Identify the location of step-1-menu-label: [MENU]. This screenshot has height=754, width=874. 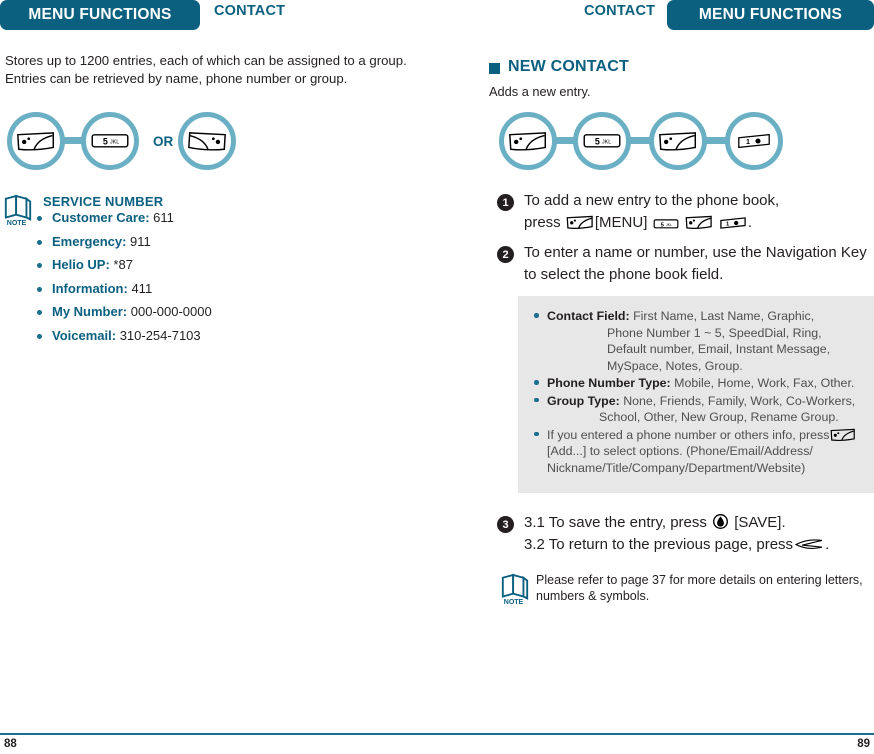
(621, 222).